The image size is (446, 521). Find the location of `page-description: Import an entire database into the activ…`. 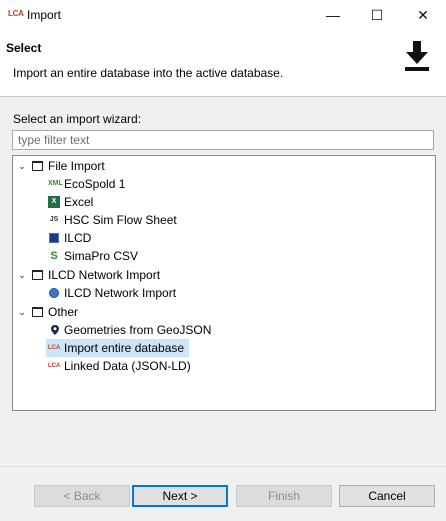

page-description: Import an entire database into the activ… is located at coordinates (148, 73).